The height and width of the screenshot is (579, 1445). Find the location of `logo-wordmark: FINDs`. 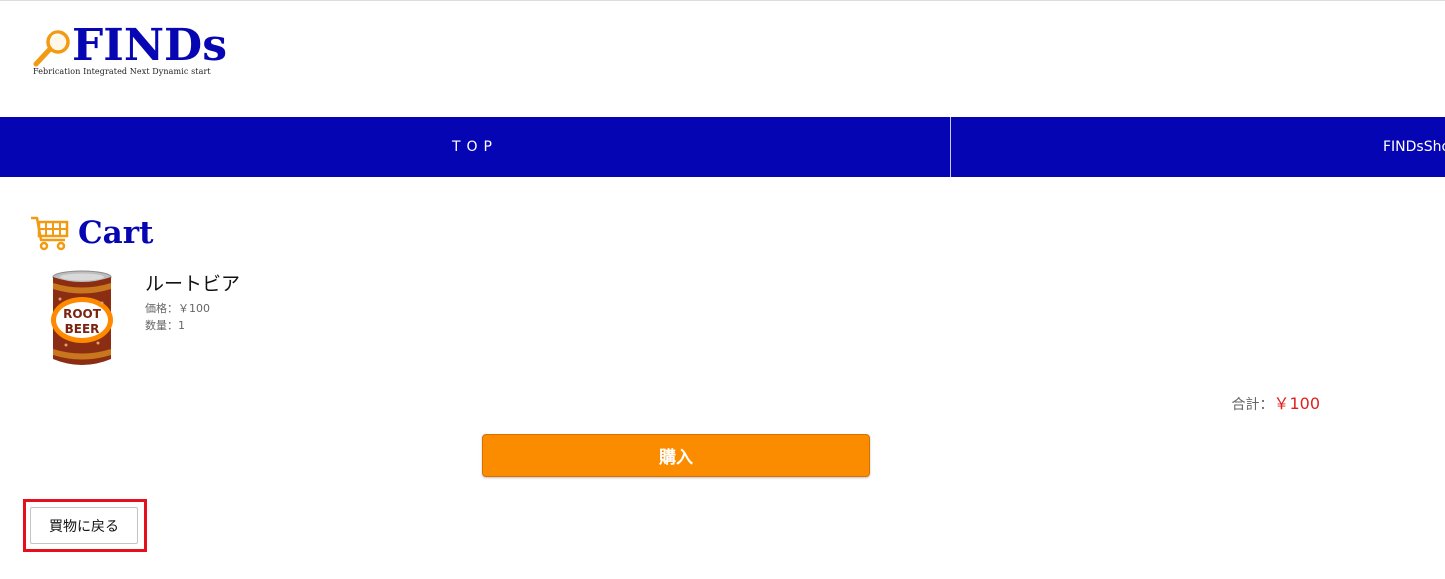

logo-wordmark: FINDs is located at coordinates (149, 45).